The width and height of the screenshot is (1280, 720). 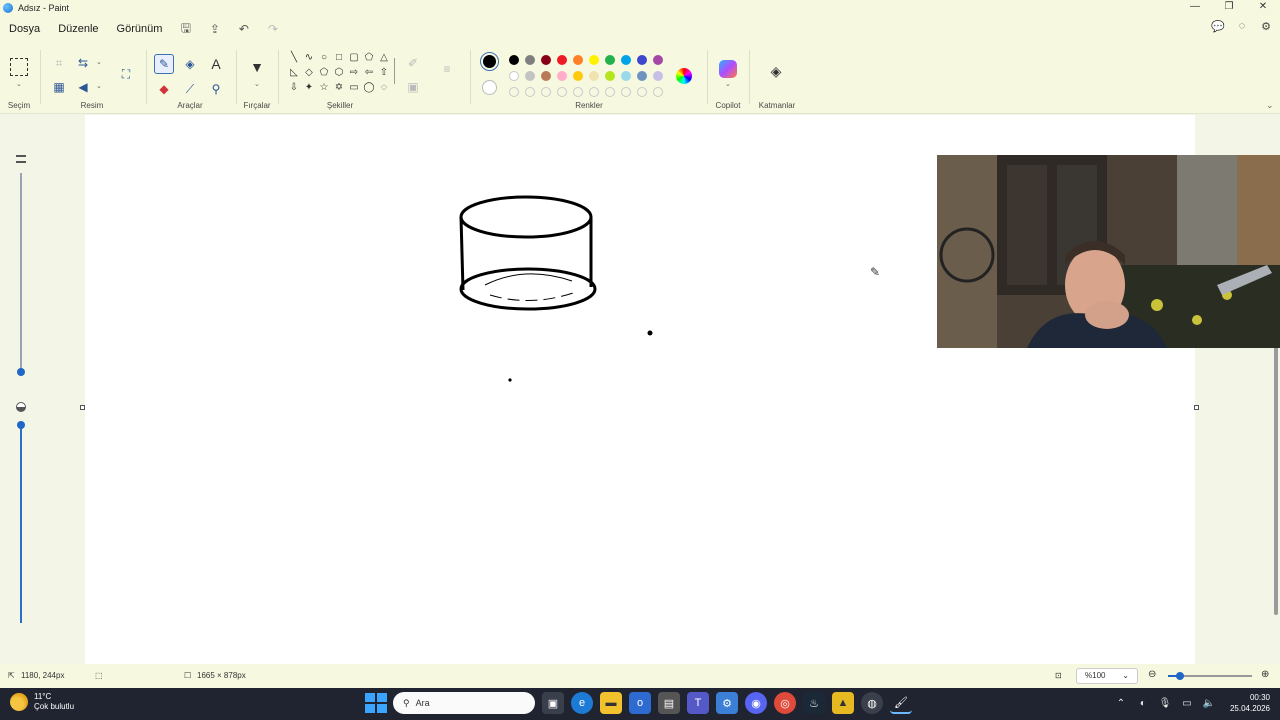 What do you see at coordinates (309, 88) in the screenshot?
I see `four-point-star-shape-icon: ✦` at bounding box center [309, 88].